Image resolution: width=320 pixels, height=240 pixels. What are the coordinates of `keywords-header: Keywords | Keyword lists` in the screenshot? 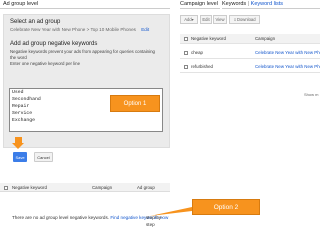 It's located at (271, 4).